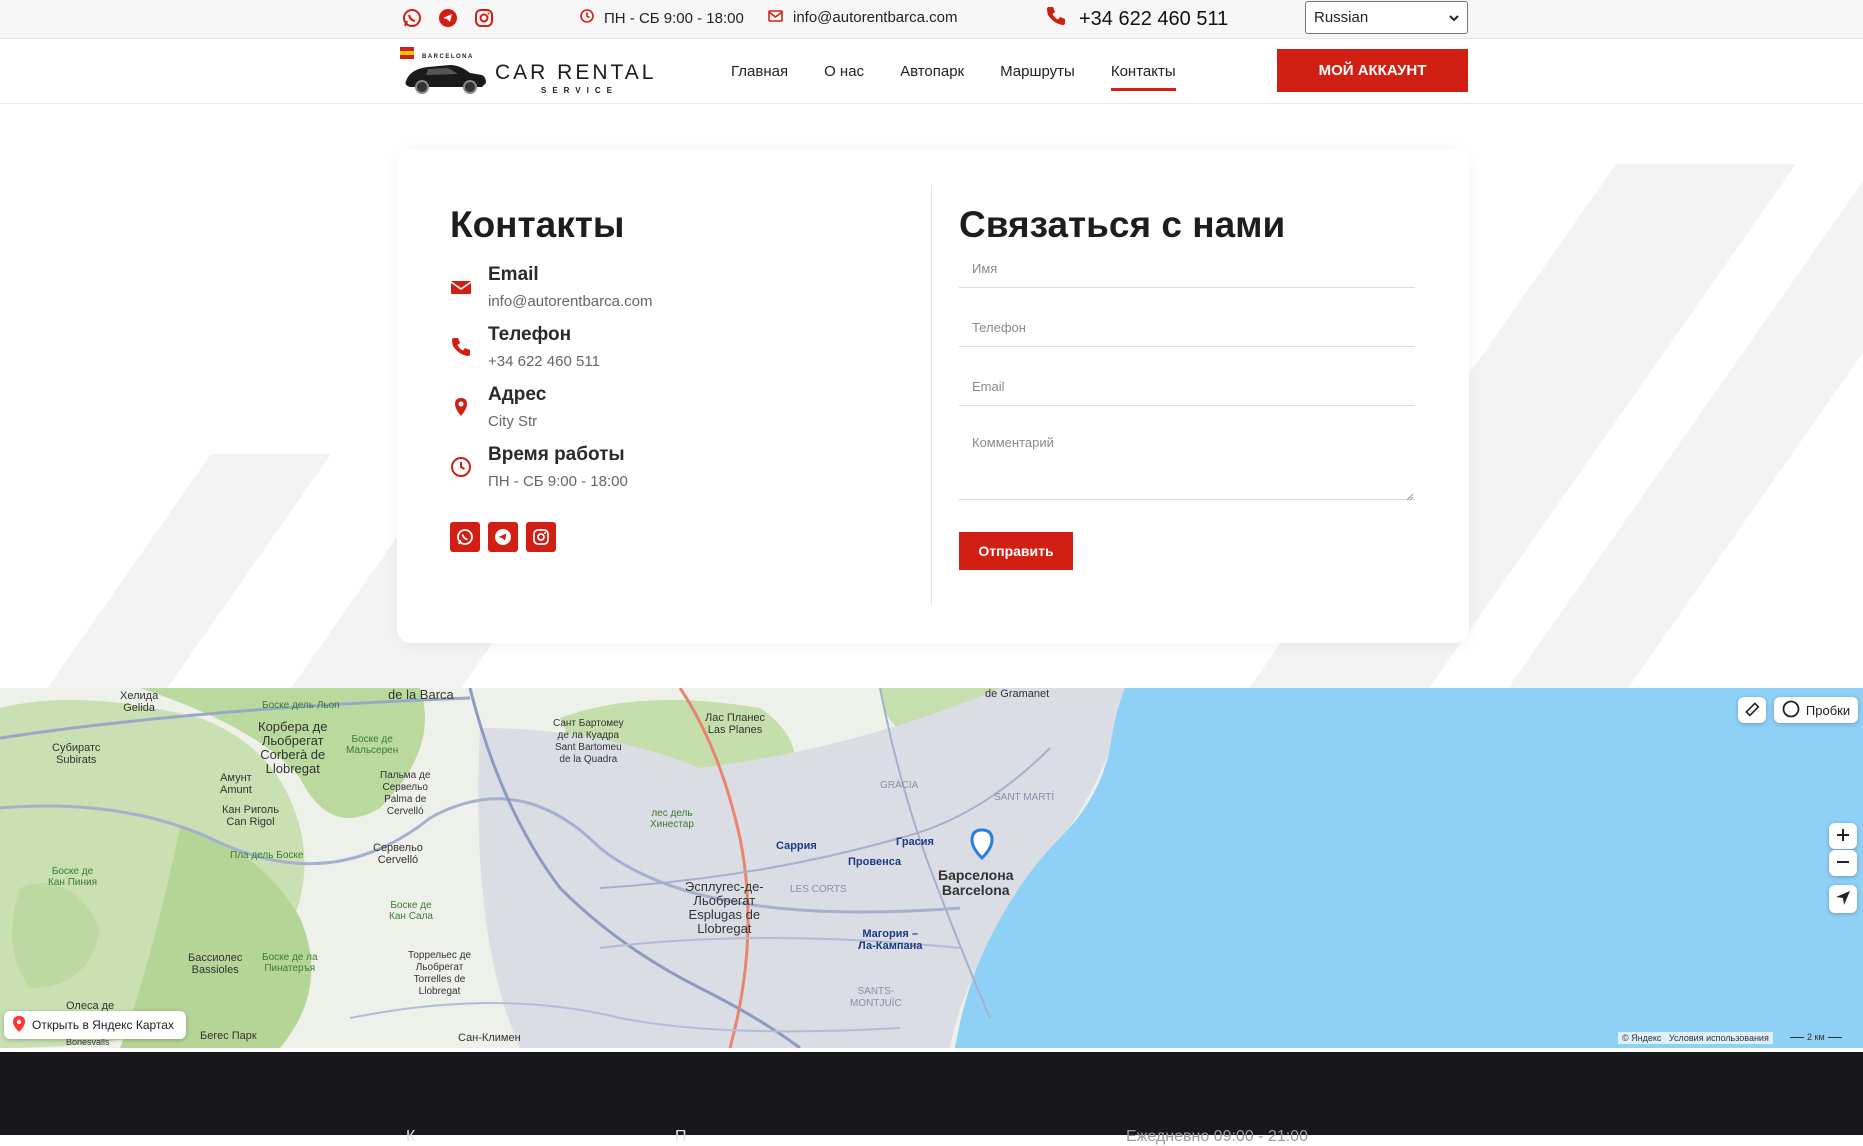 Image resolution: width=1863 pixels, height=1146 pixels. Describe the element at coordinates (1828, 710) in the screenshot. I see `traffic-label: Пробки` at that location.